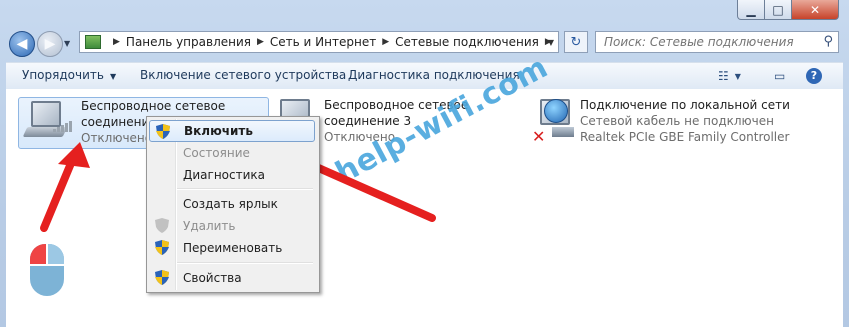 The width and height of the screenshot is (849, 327). Describe the element at coordinates (723, 76) in the screenshot. I see `view-list-icon: ☷` at that location.